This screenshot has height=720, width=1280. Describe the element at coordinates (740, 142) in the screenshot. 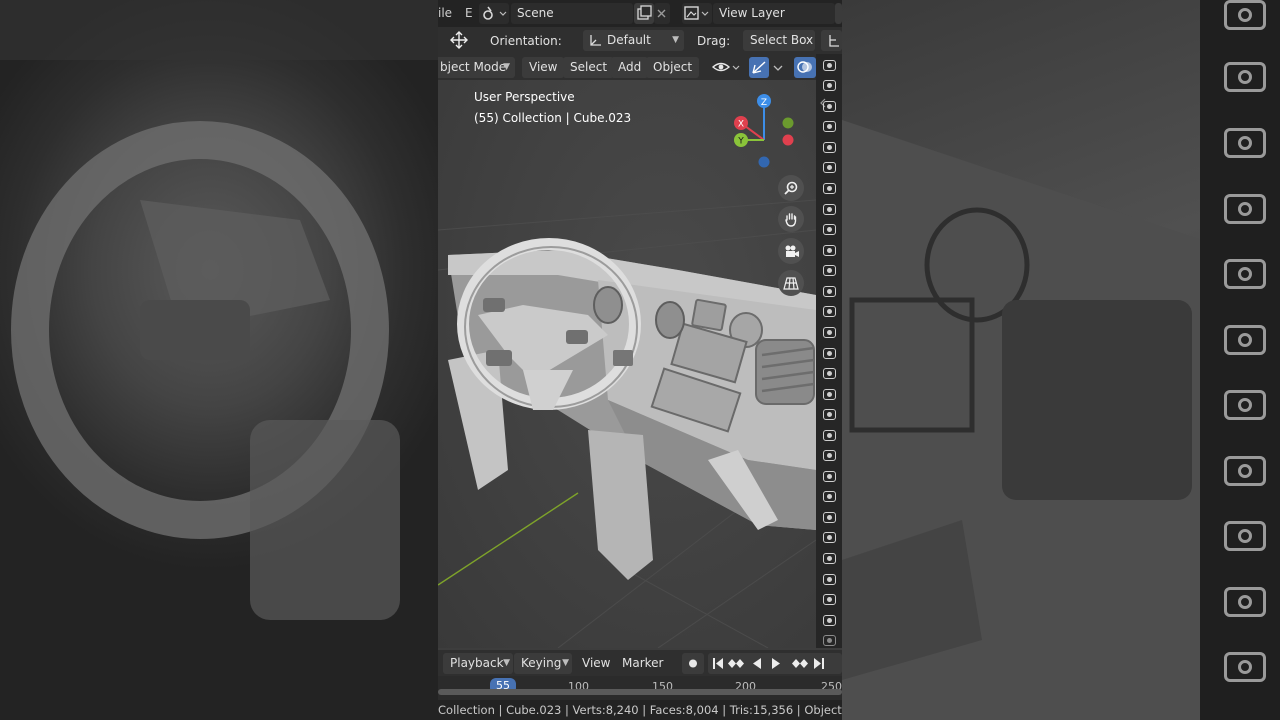

I see `gizmo-y-label: Y` at that location.